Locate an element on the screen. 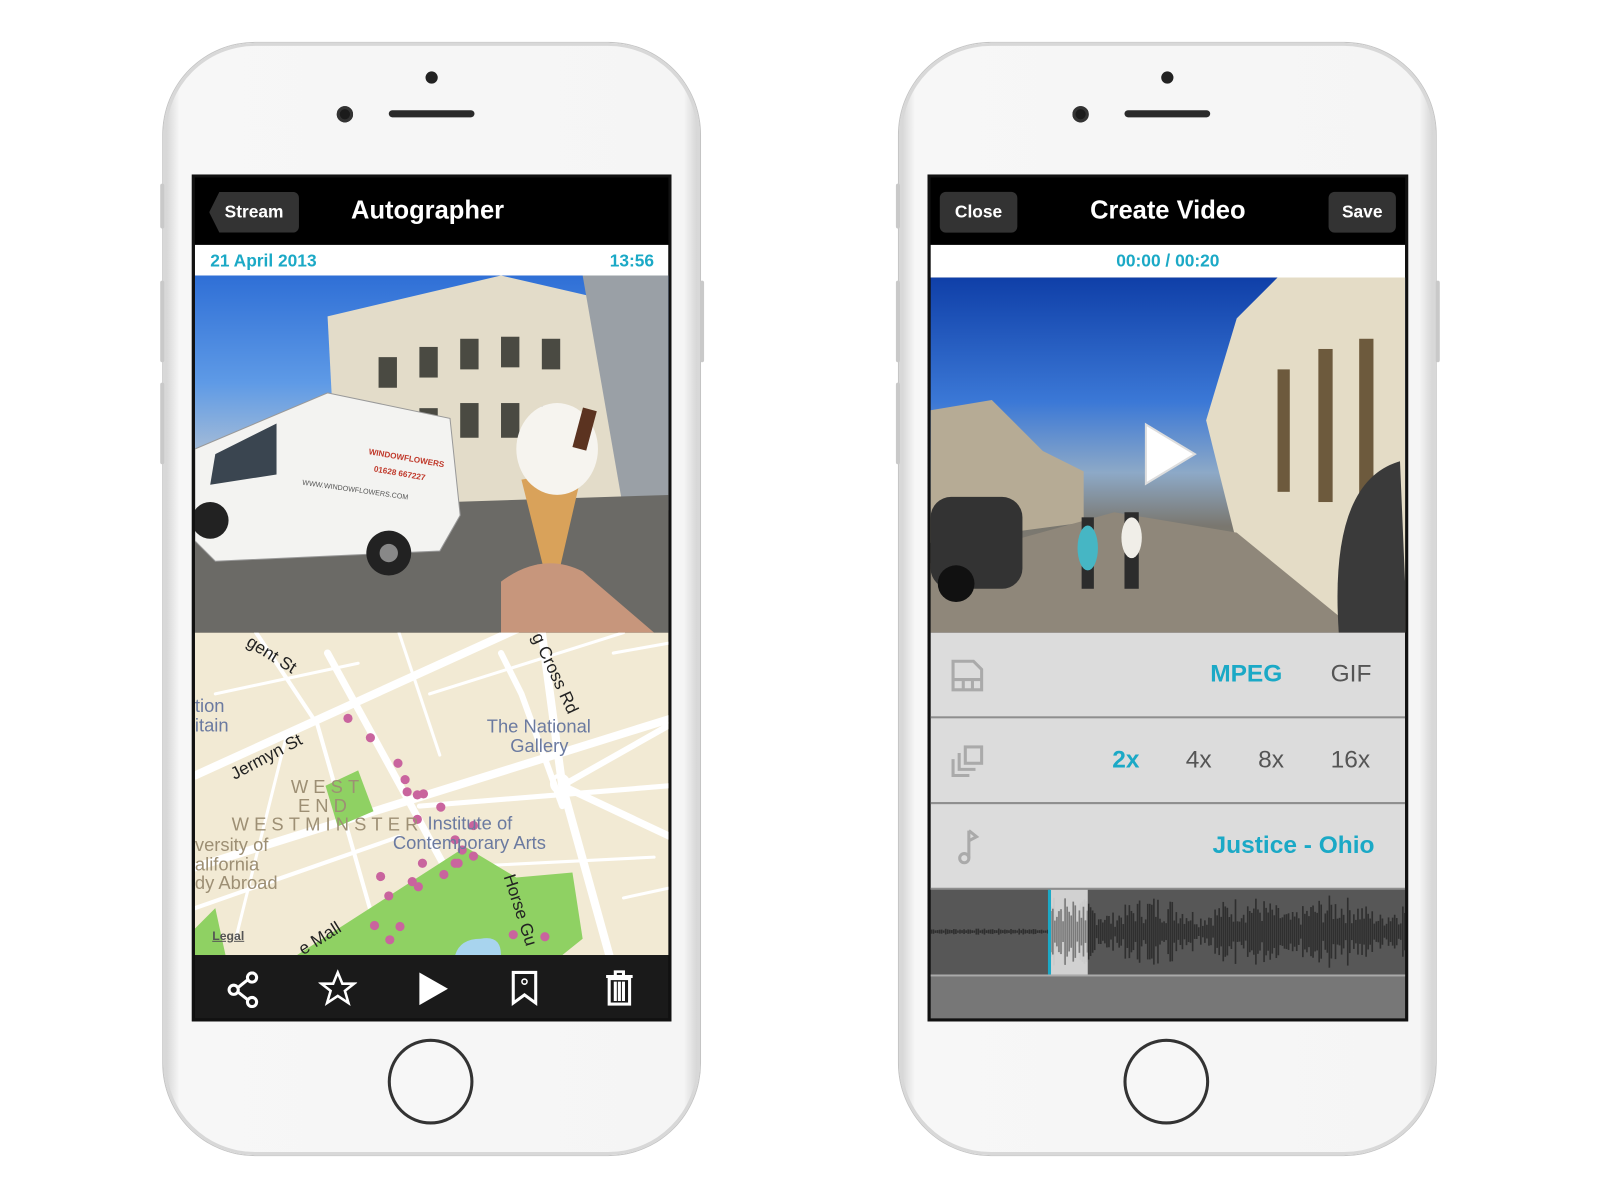 Image resolution: width=1600 pixels, height=1200 pixels. speed-option-8x: 8x is located at coordinates (1271, 760).